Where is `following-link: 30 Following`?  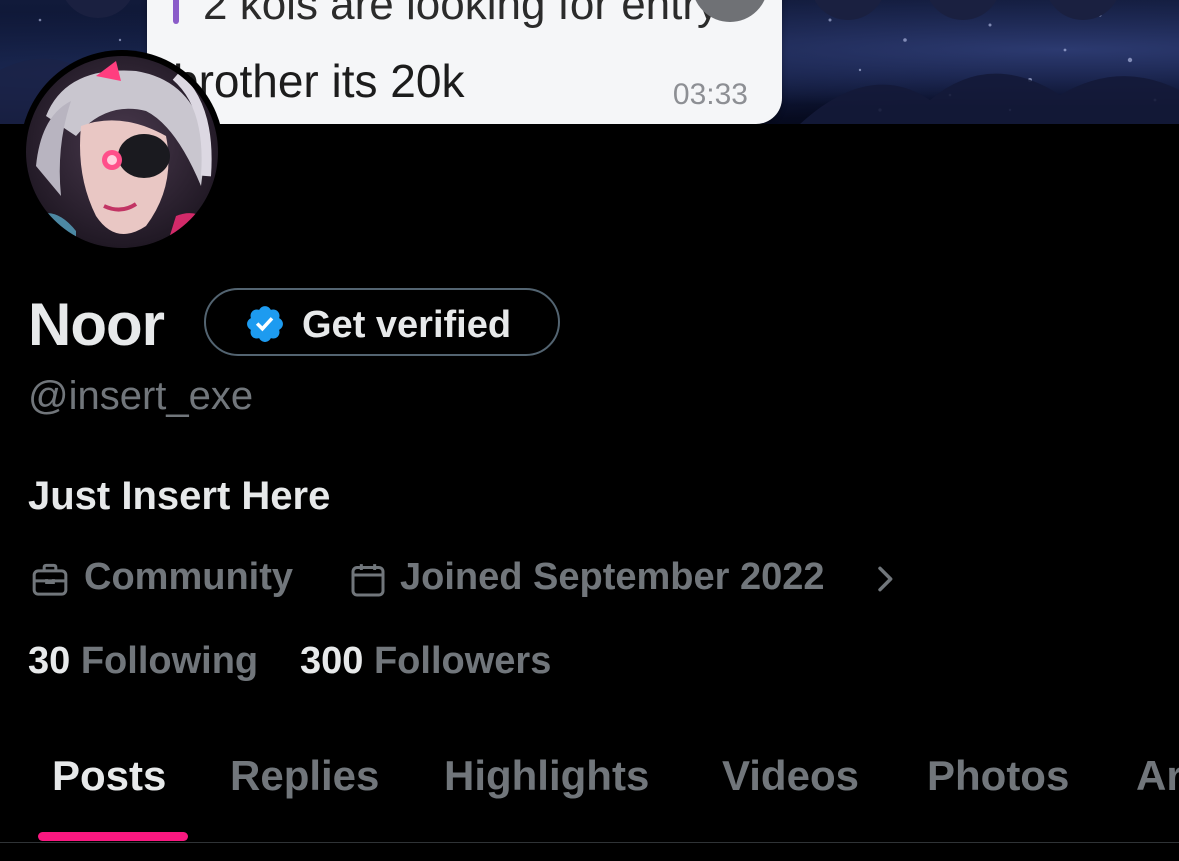 following-link: 30 Following is located at coordinates (143, 661).